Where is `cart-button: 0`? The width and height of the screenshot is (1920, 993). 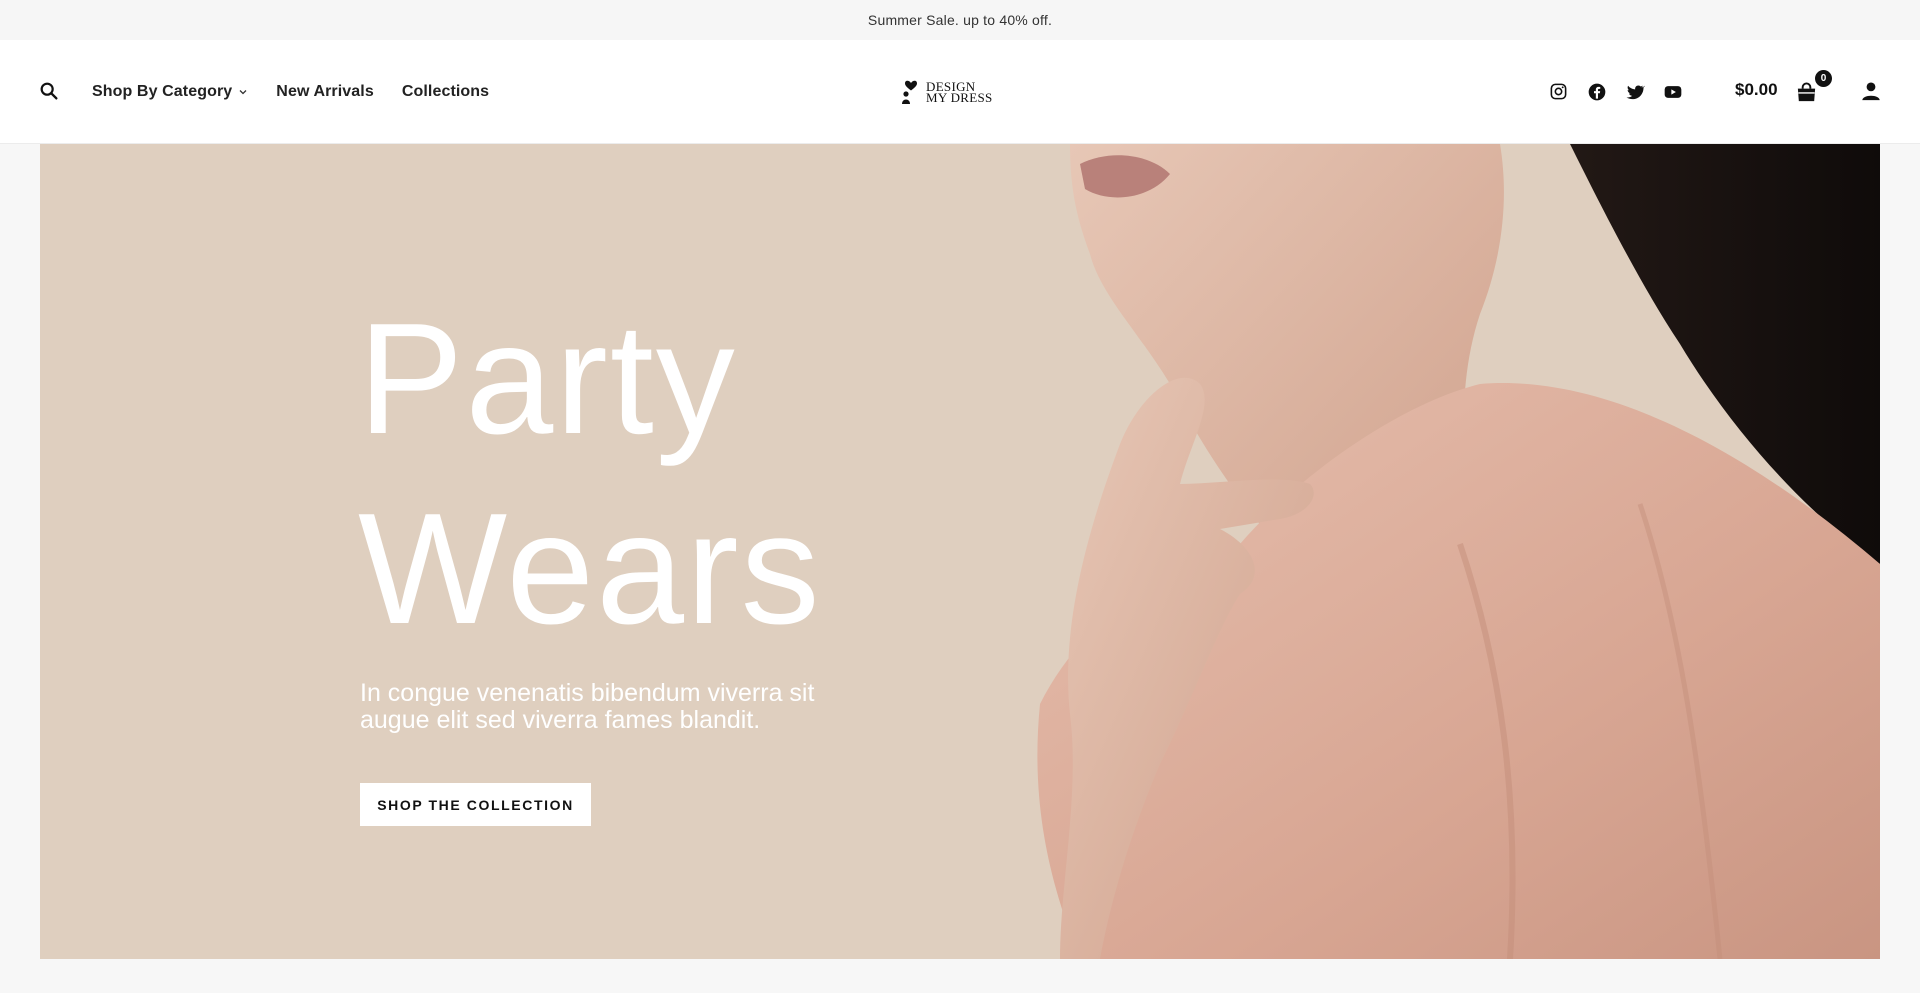 cart-button: 0 is located at coordinates (1815, 89).